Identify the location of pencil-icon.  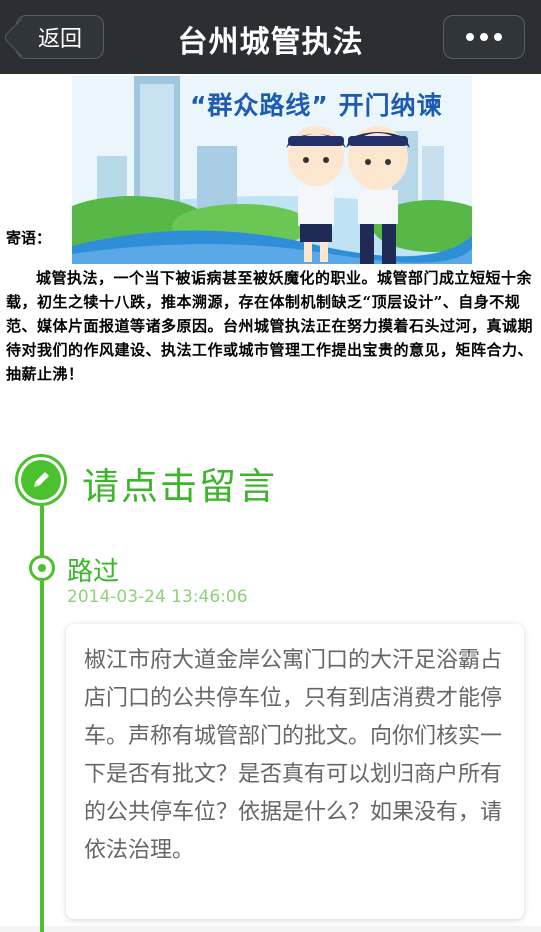
(41, 480).